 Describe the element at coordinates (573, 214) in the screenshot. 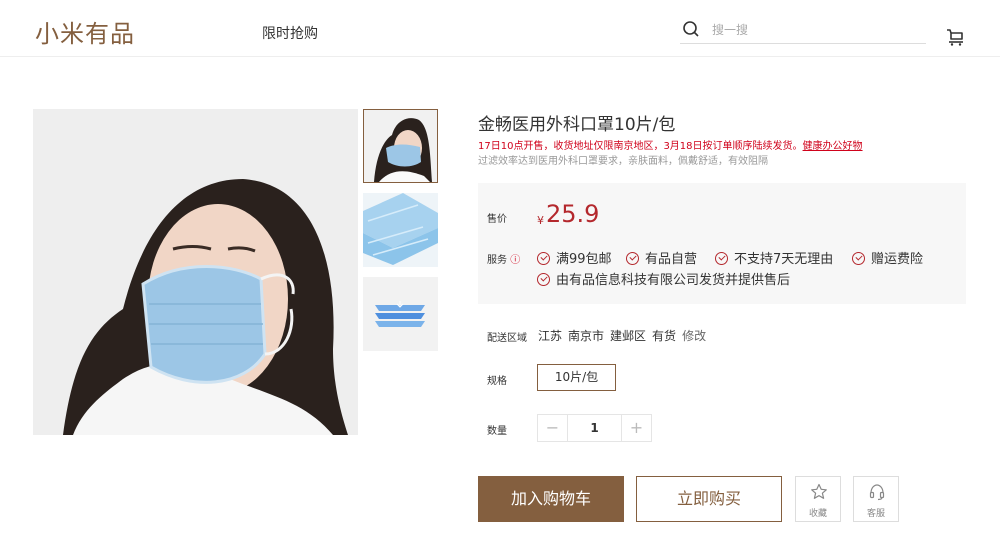

I see `price-value: 25.9` at that location.